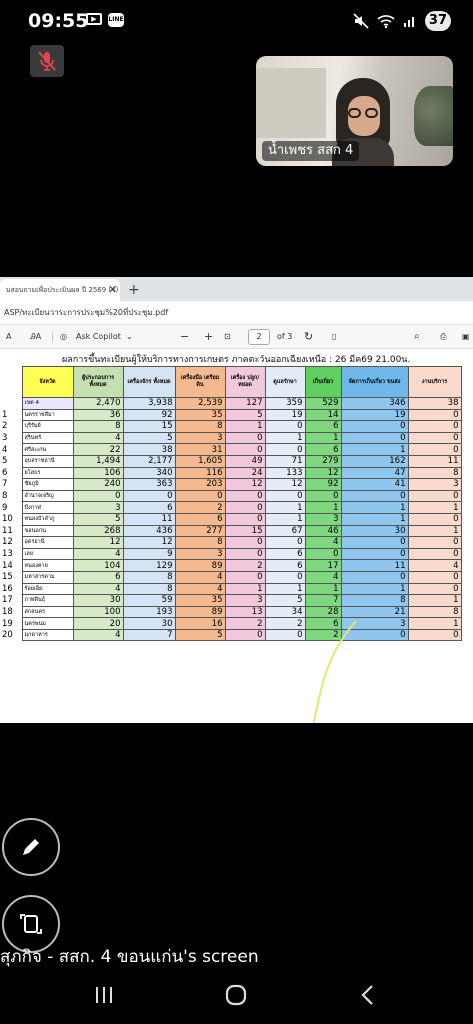 This screenshot has height=1024, width=473. What do you see at coordinates (285, 403) in the screenshot?
I see `value-cell: 359` at bounding box center [285, 403].